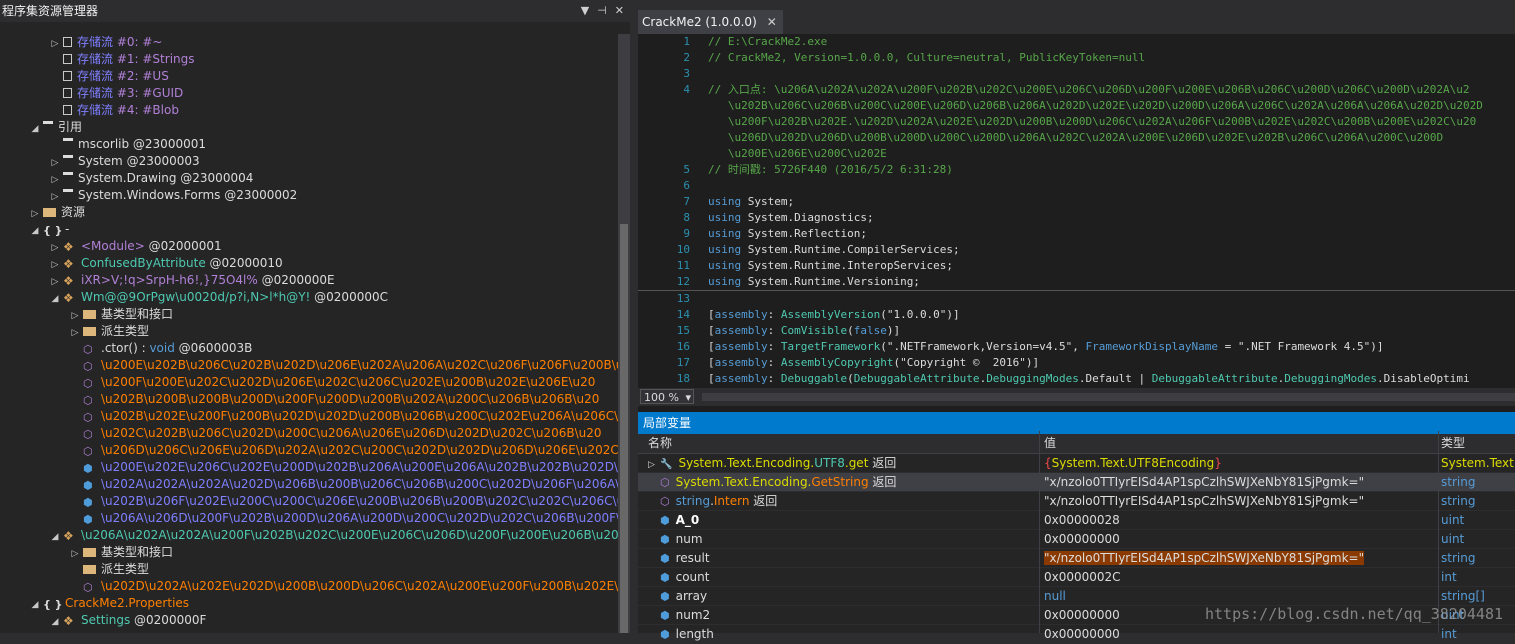 The image size is (1515, 644). Describe the element at coordinates (309, 569) in the screenshot. I see `tree-node: 派生类型` at that location.